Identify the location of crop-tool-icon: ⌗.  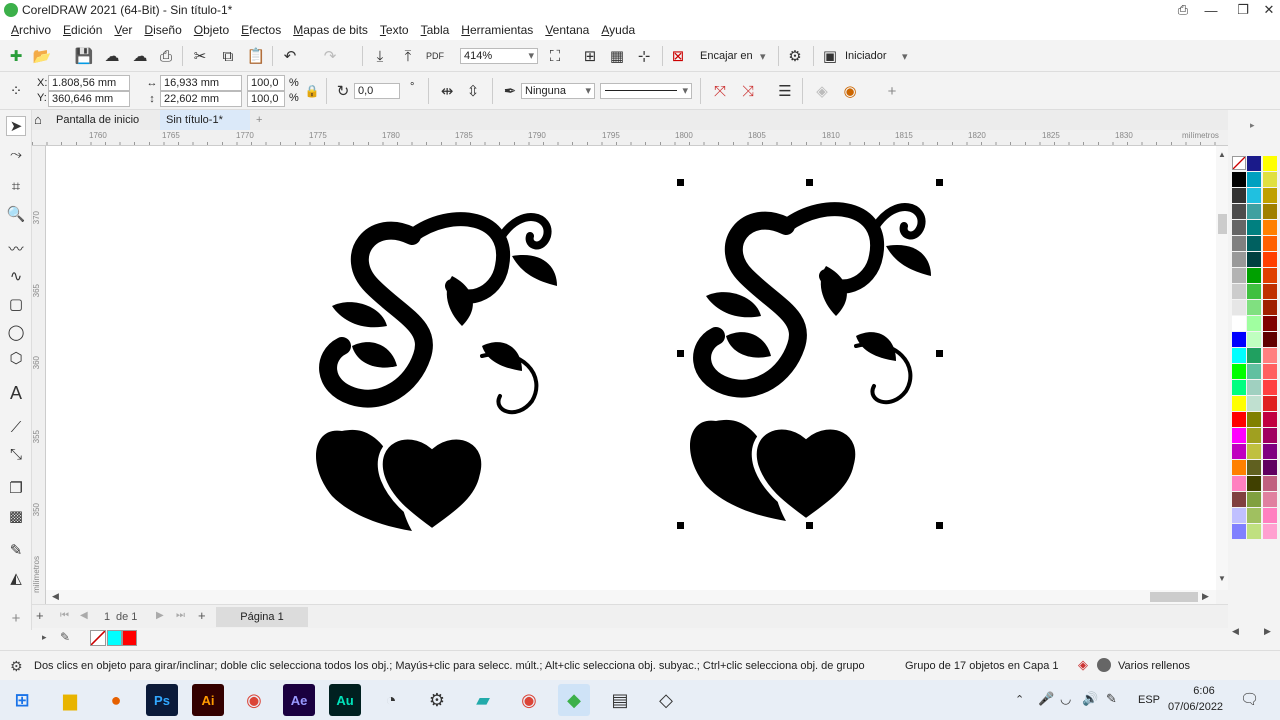
(16, 186).